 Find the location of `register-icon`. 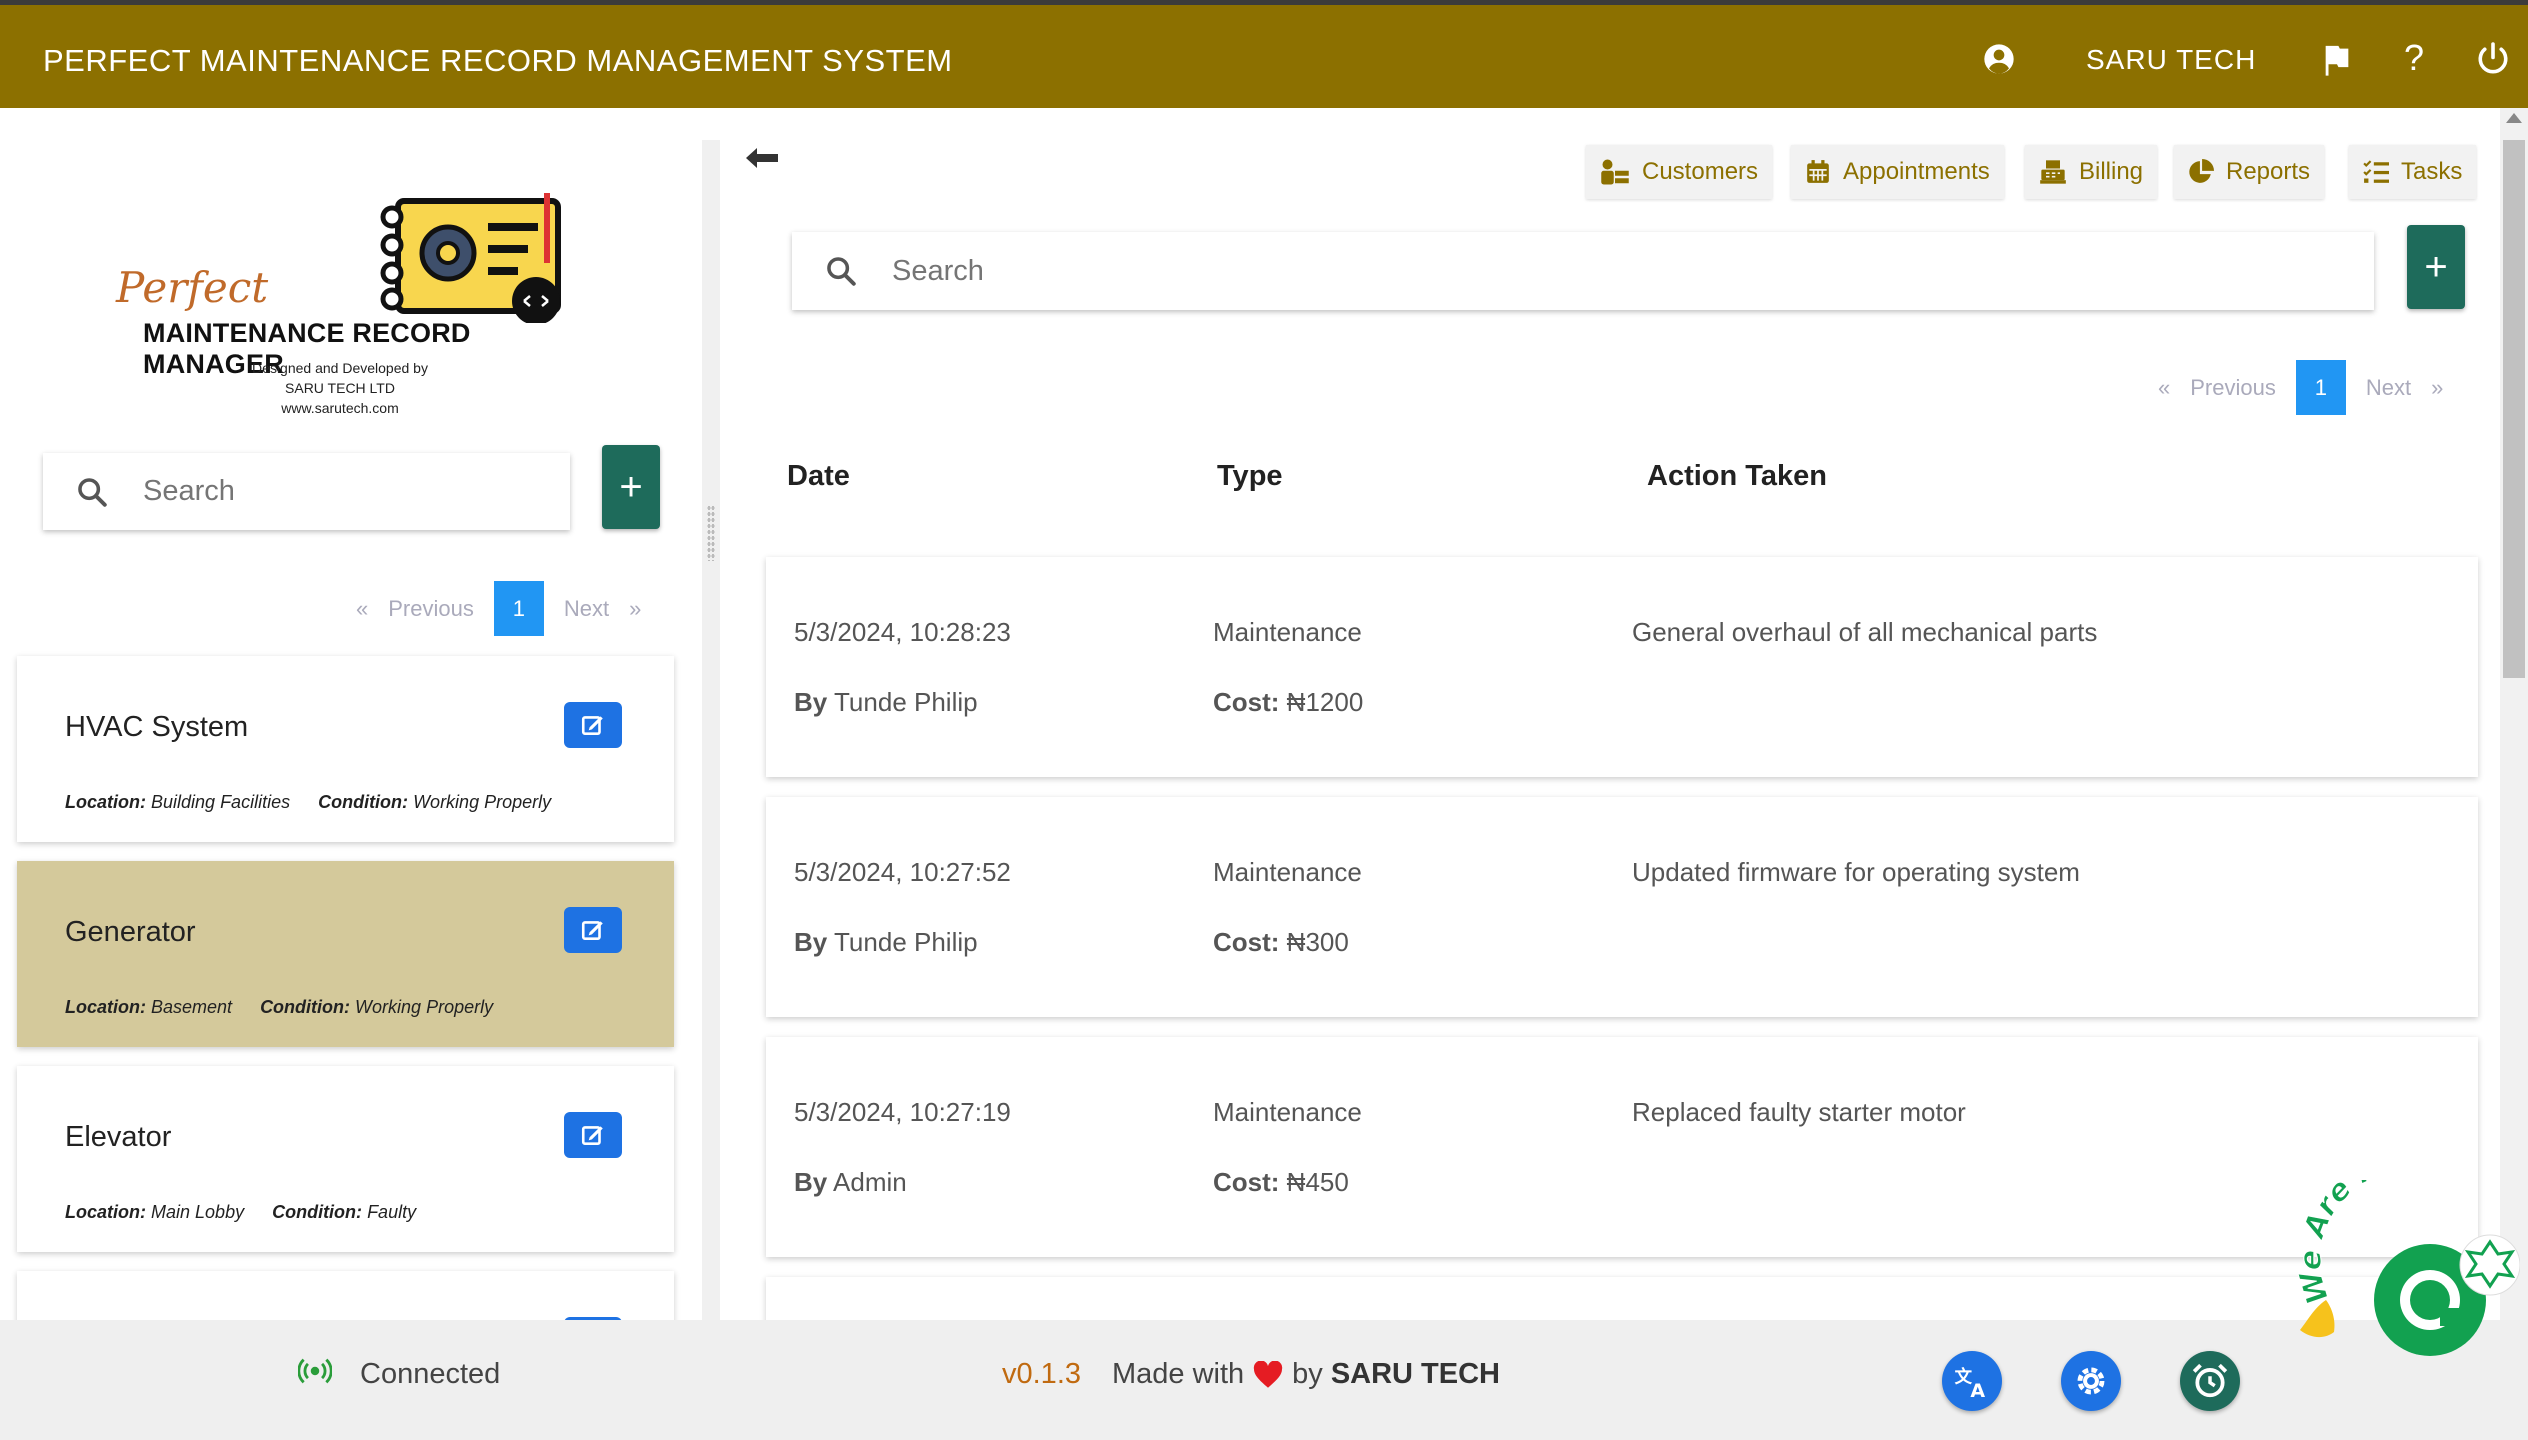

register-icon is located at coordinates (2053, 172).